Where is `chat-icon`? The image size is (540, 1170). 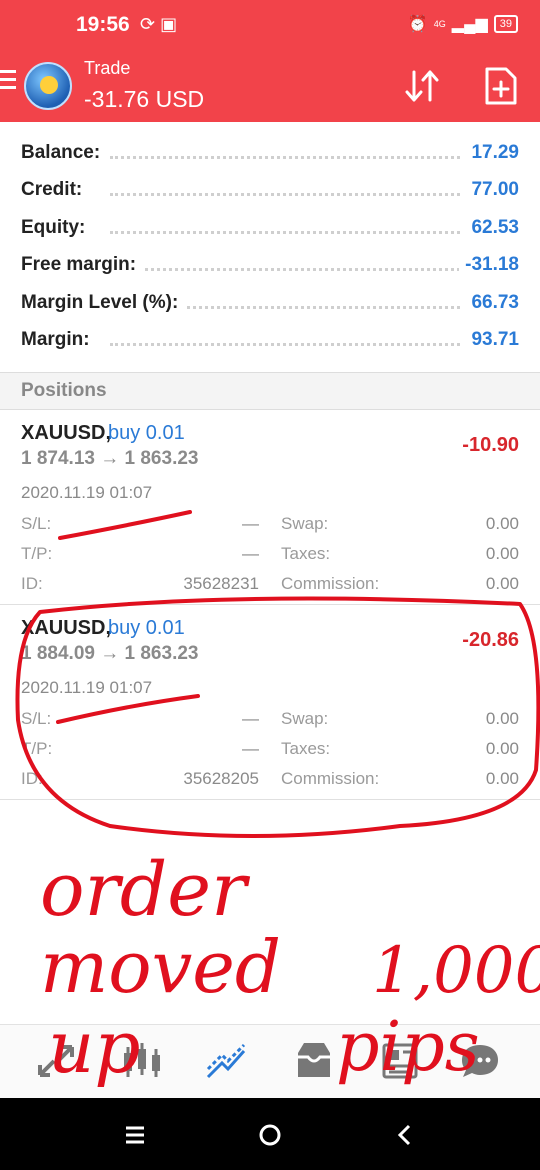
chat-icon is located at coordinates (480, 1061).